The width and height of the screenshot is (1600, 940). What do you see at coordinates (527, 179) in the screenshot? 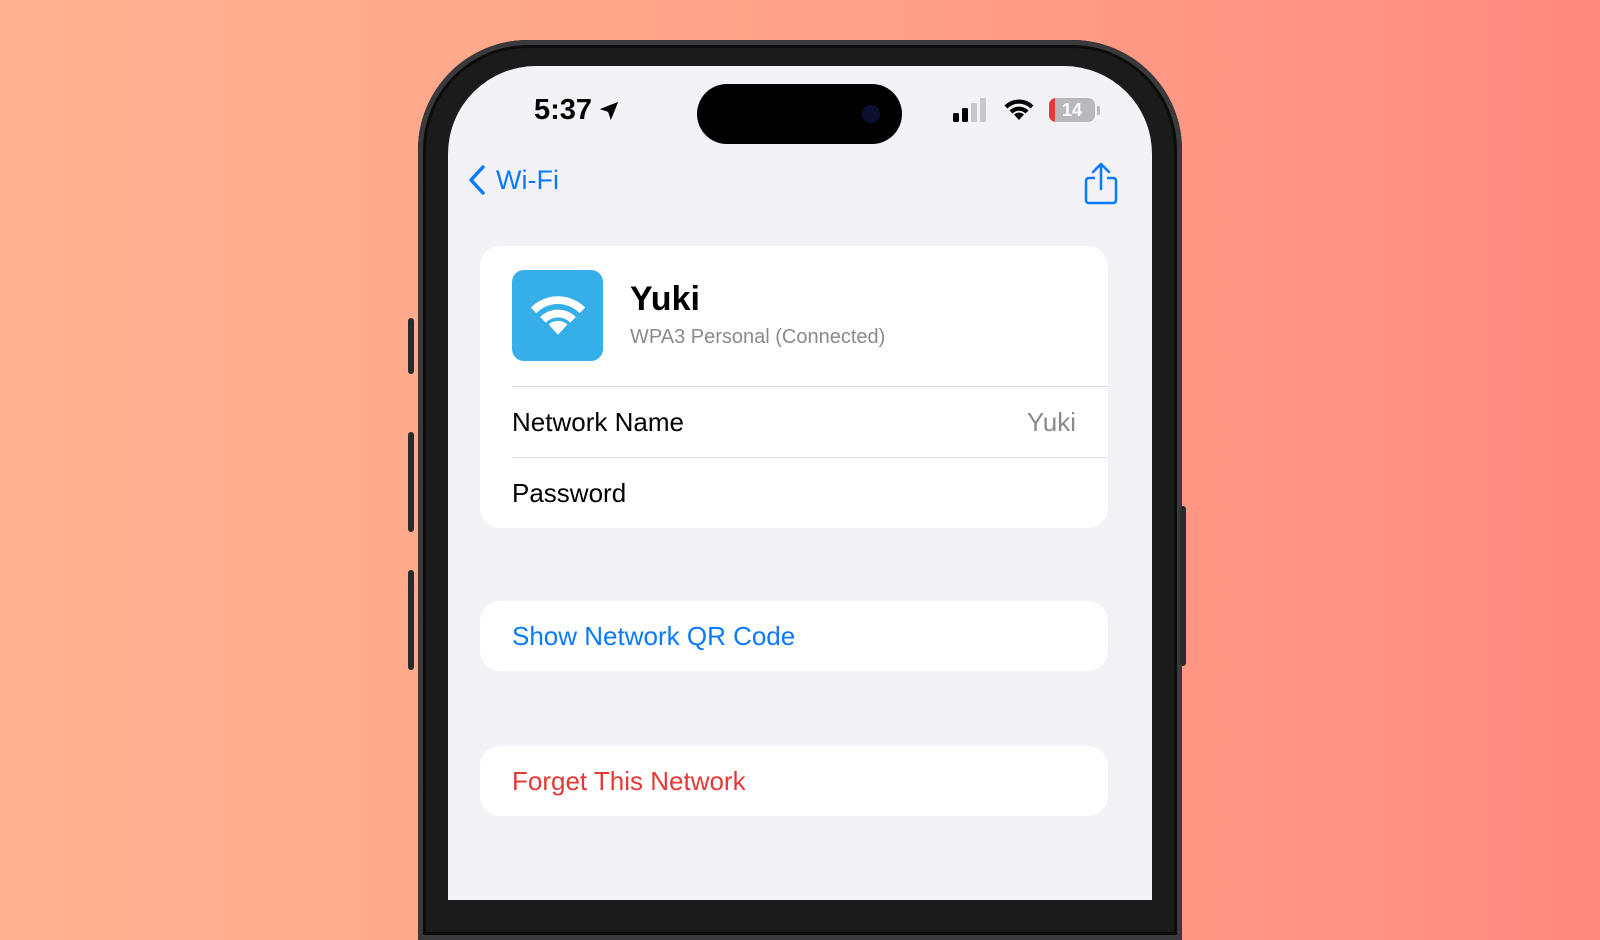
I see `back-label: Wi-Fi` at bounding box center [527, 179].